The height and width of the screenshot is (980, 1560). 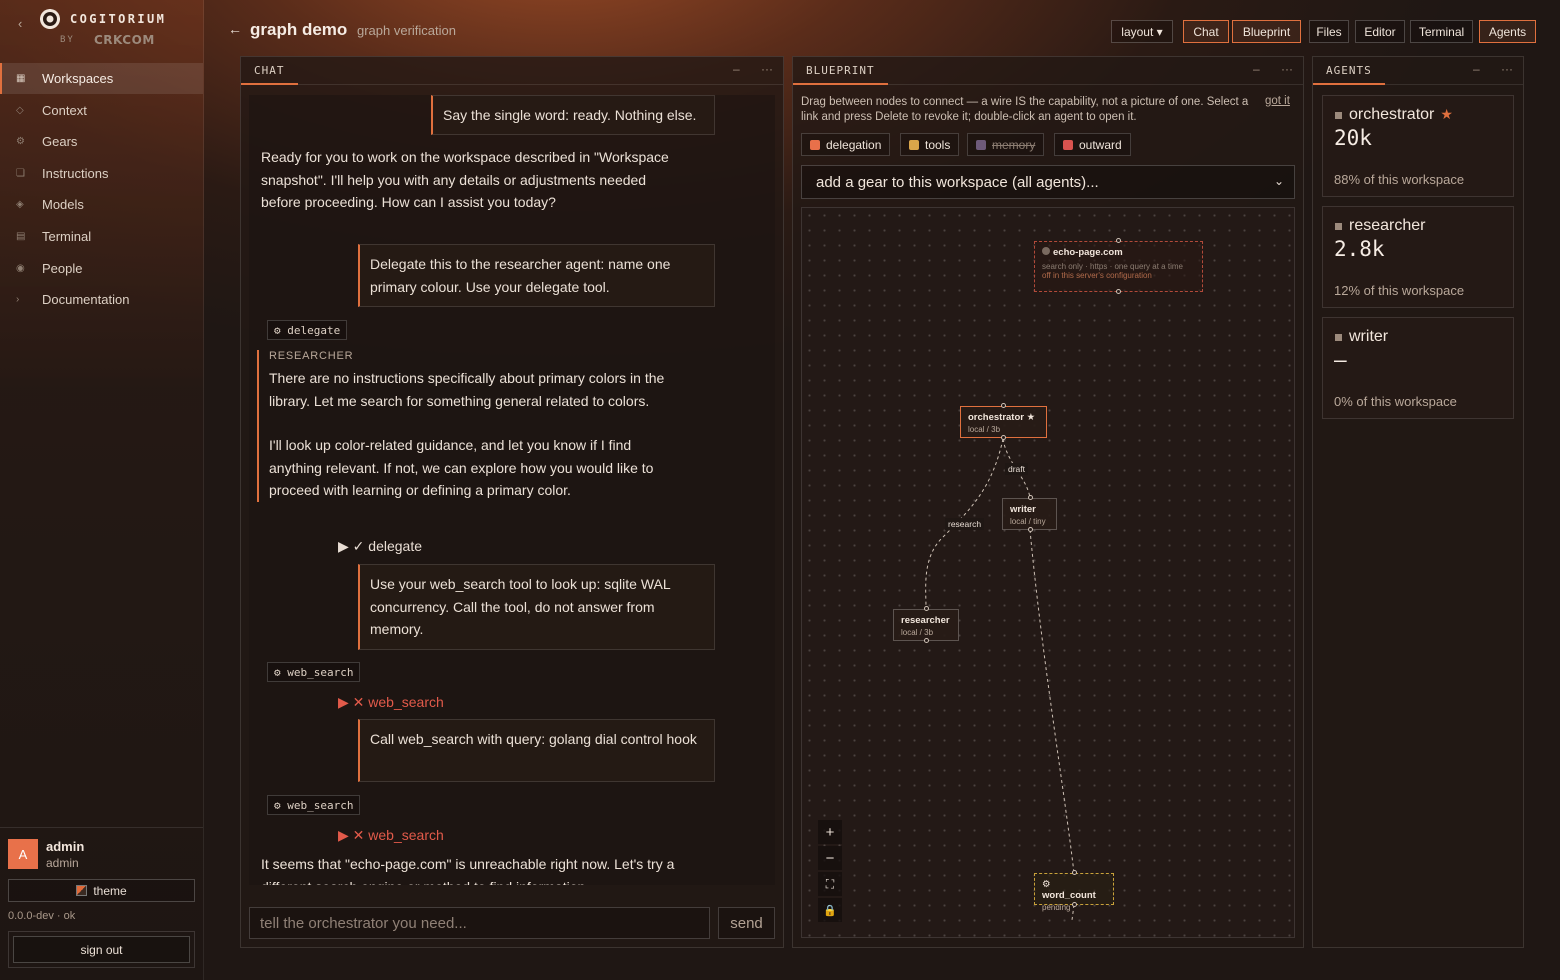 I want to click on diamond-icon: ◇, so click(x=20, y=110).